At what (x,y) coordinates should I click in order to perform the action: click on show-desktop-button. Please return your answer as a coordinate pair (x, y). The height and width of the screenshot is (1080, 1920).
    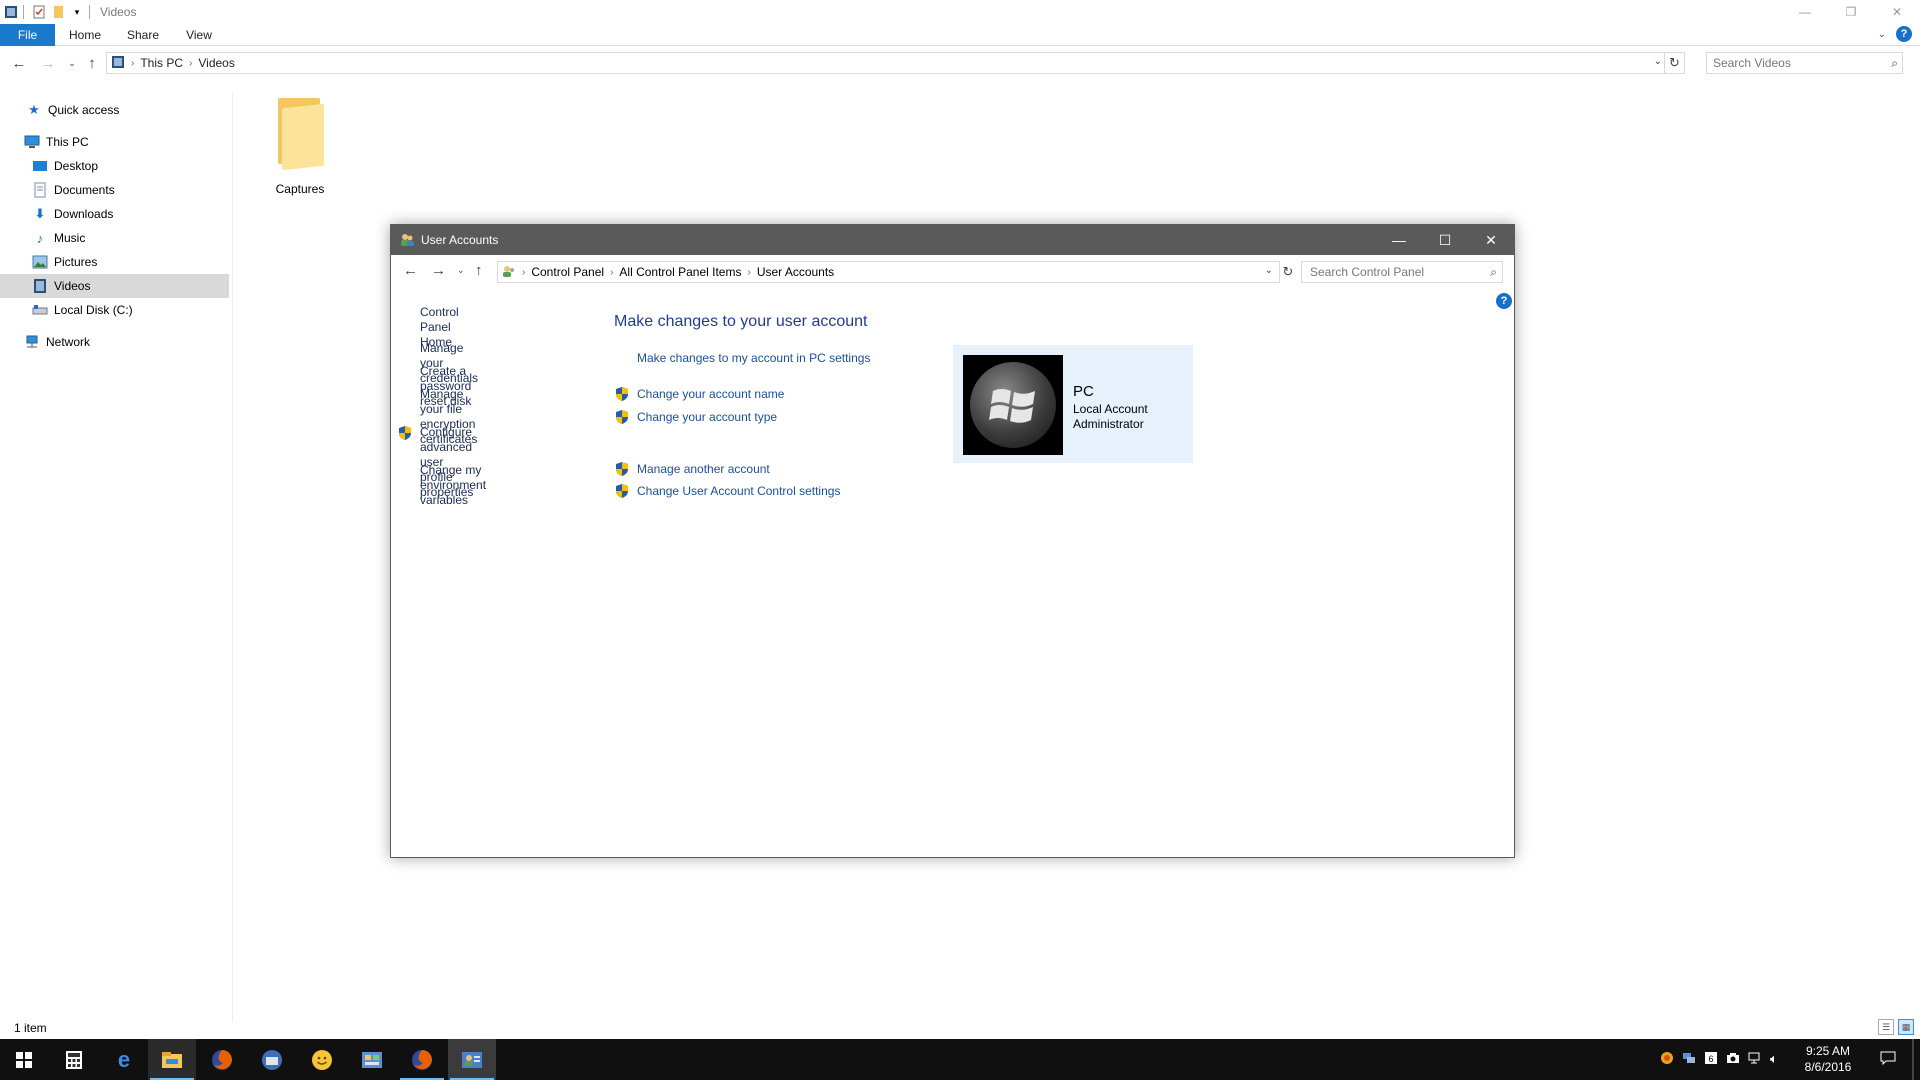
    Looking at the image, I should click on (1913, 1059).